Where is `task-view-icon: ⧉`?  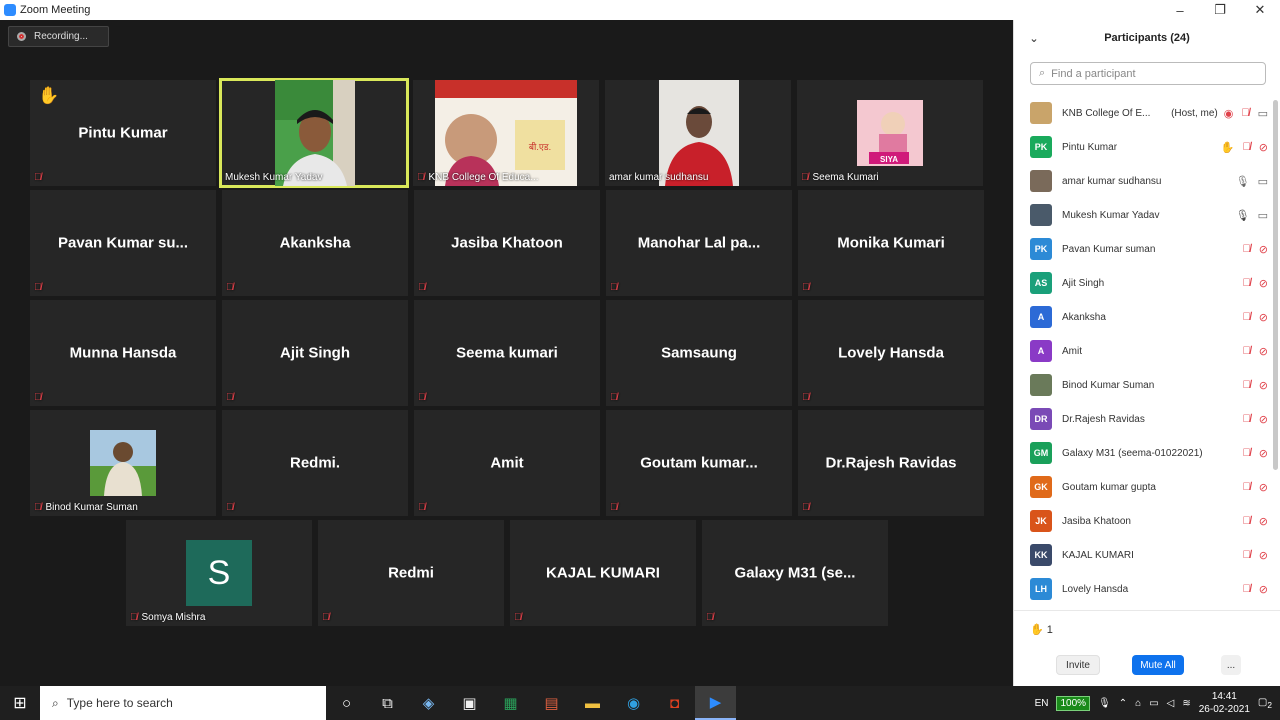
task-view-icon: ⧉ is located at coordinates (387, 703).